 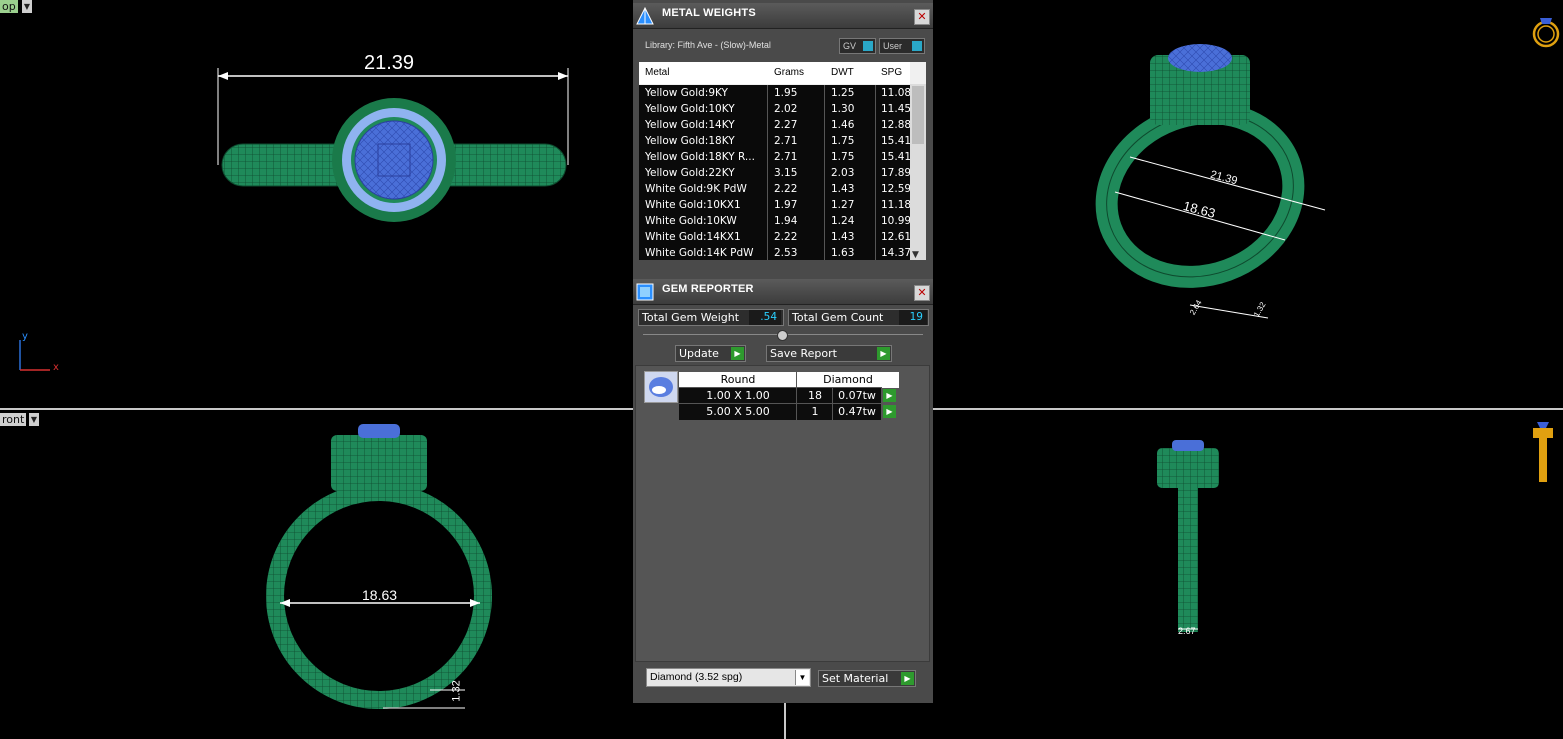 I want to click on user-toggle: User, so click(x=902, y=46).